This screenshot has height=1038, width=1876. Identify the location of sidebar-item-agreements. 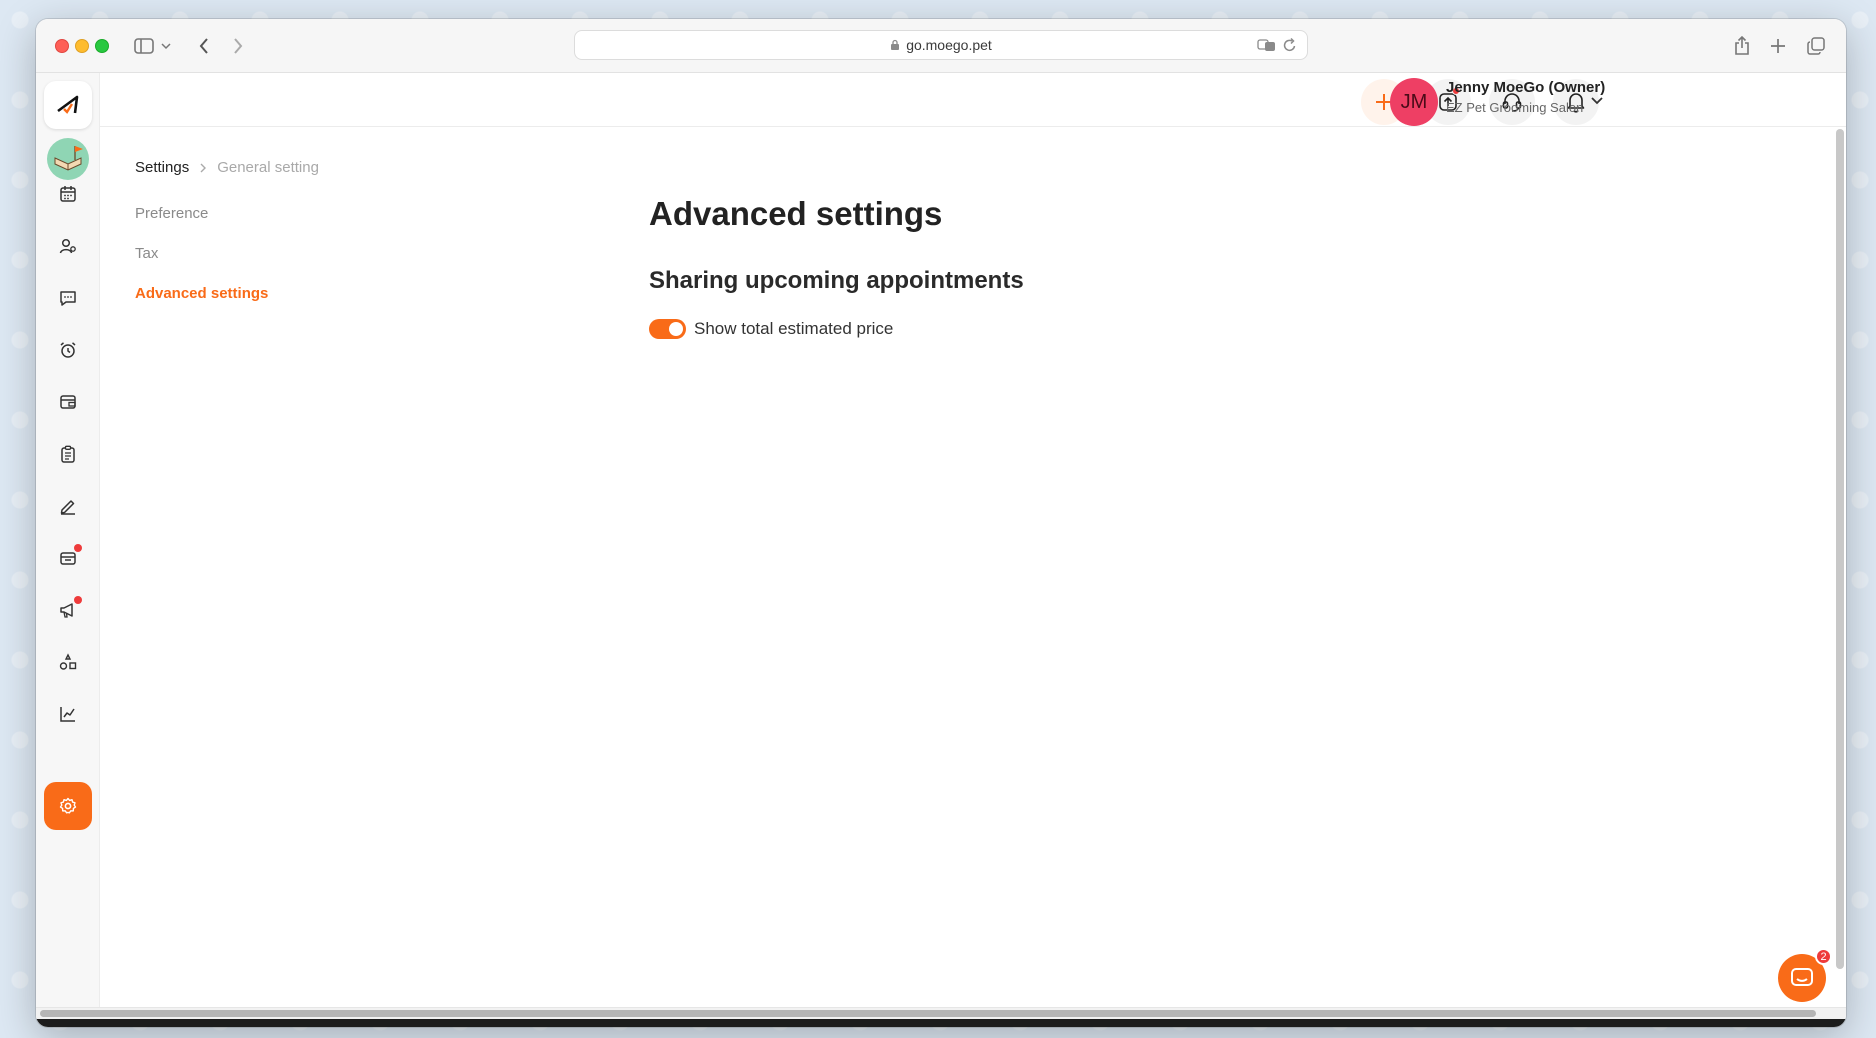
(68, 506).